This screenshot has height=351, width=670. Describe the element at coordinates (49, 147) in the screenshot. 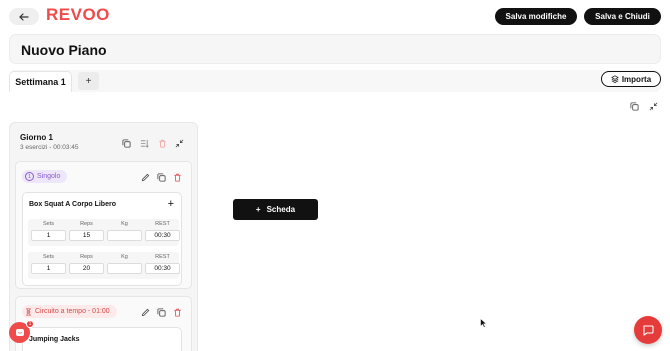

I see `day-summary: 3 esercizi - 00:03:45` at that location.